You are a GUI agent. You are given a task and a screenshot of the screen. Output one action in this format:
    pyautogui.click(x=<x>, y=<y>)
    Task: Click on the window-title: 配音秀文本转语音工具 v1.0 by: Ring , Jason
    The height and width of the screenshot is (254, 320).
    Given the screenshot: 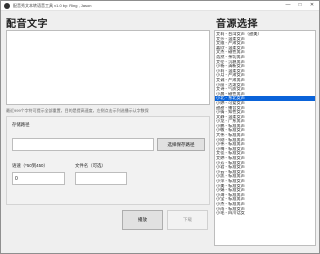 What is the action you would take?
    pyautogui.click(x=52, y=5)
    